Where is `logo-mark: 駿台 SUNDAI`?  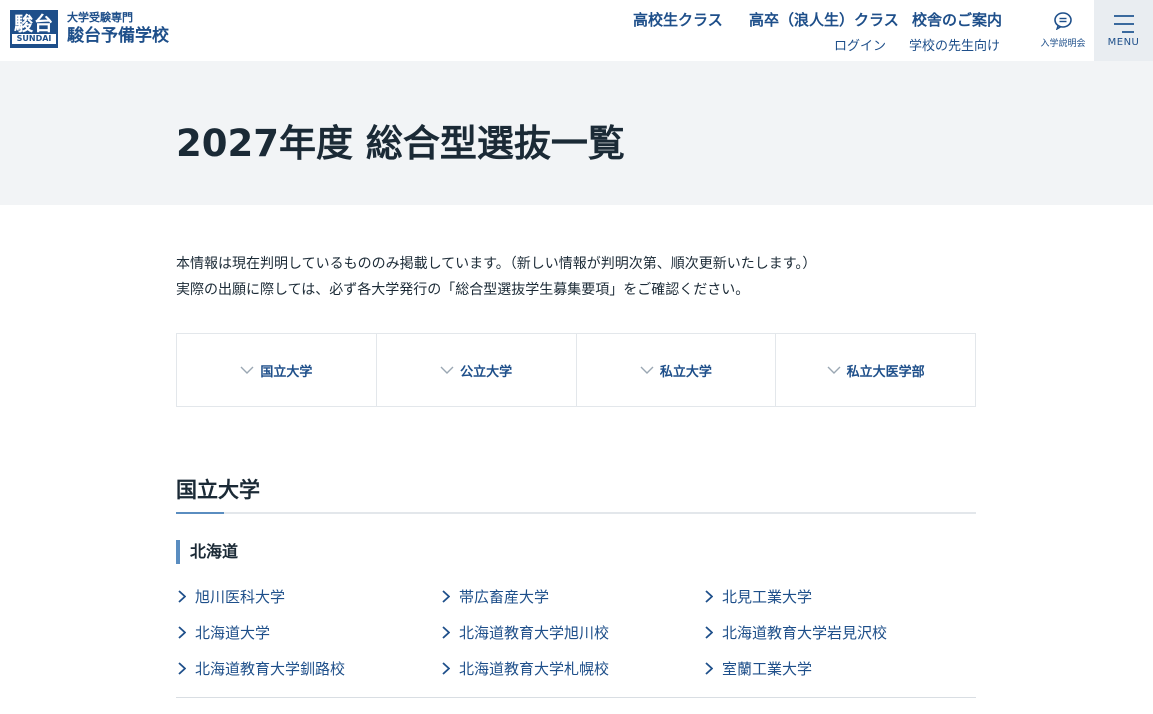
logo-mark: 駿台 SUNDAI is located at coordinates (34, 29).